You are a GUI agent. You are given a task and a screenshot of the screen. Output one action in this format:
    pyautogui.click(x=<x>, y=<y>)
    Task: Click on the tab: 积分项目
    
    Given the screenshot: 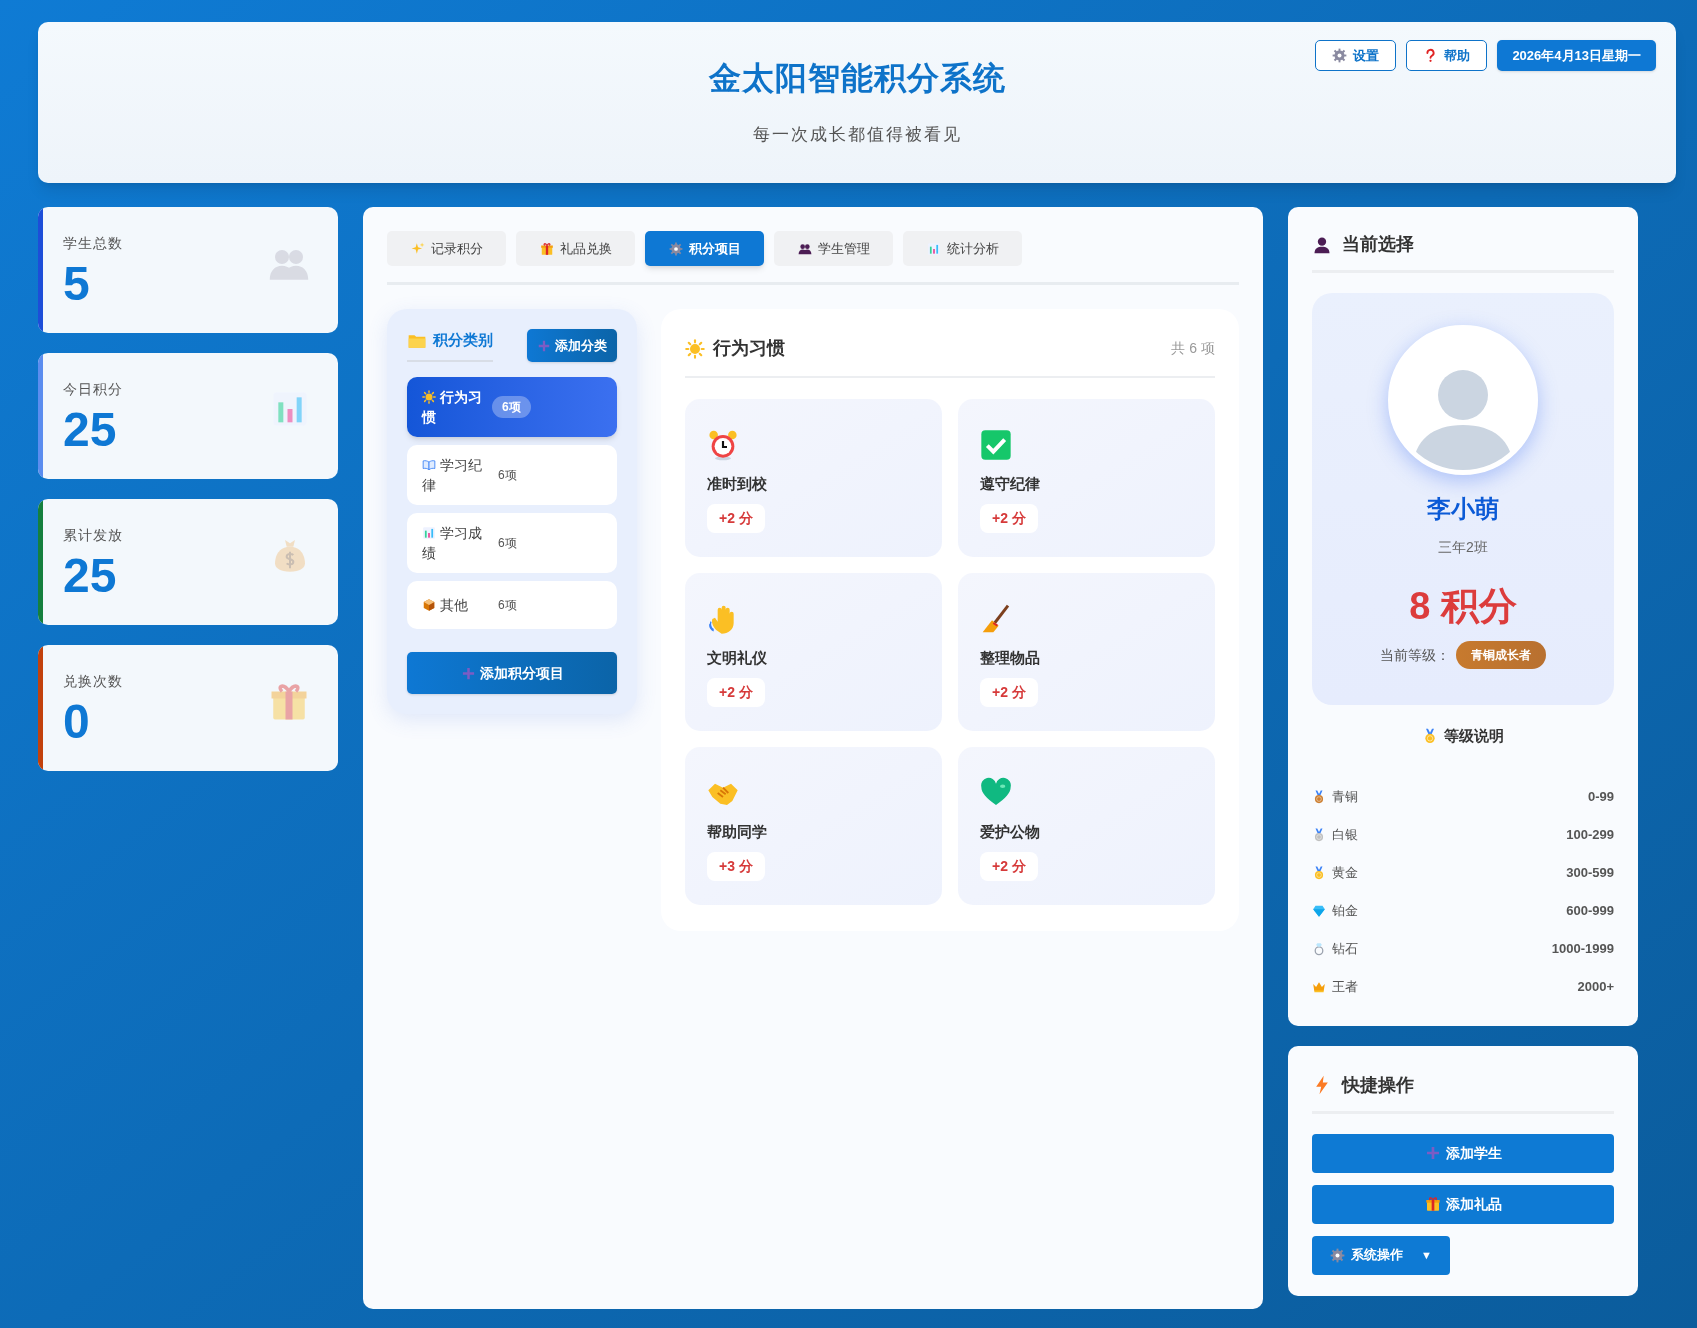 What is the action you would take?
    pyautogui.click(x=704, y=248)
    